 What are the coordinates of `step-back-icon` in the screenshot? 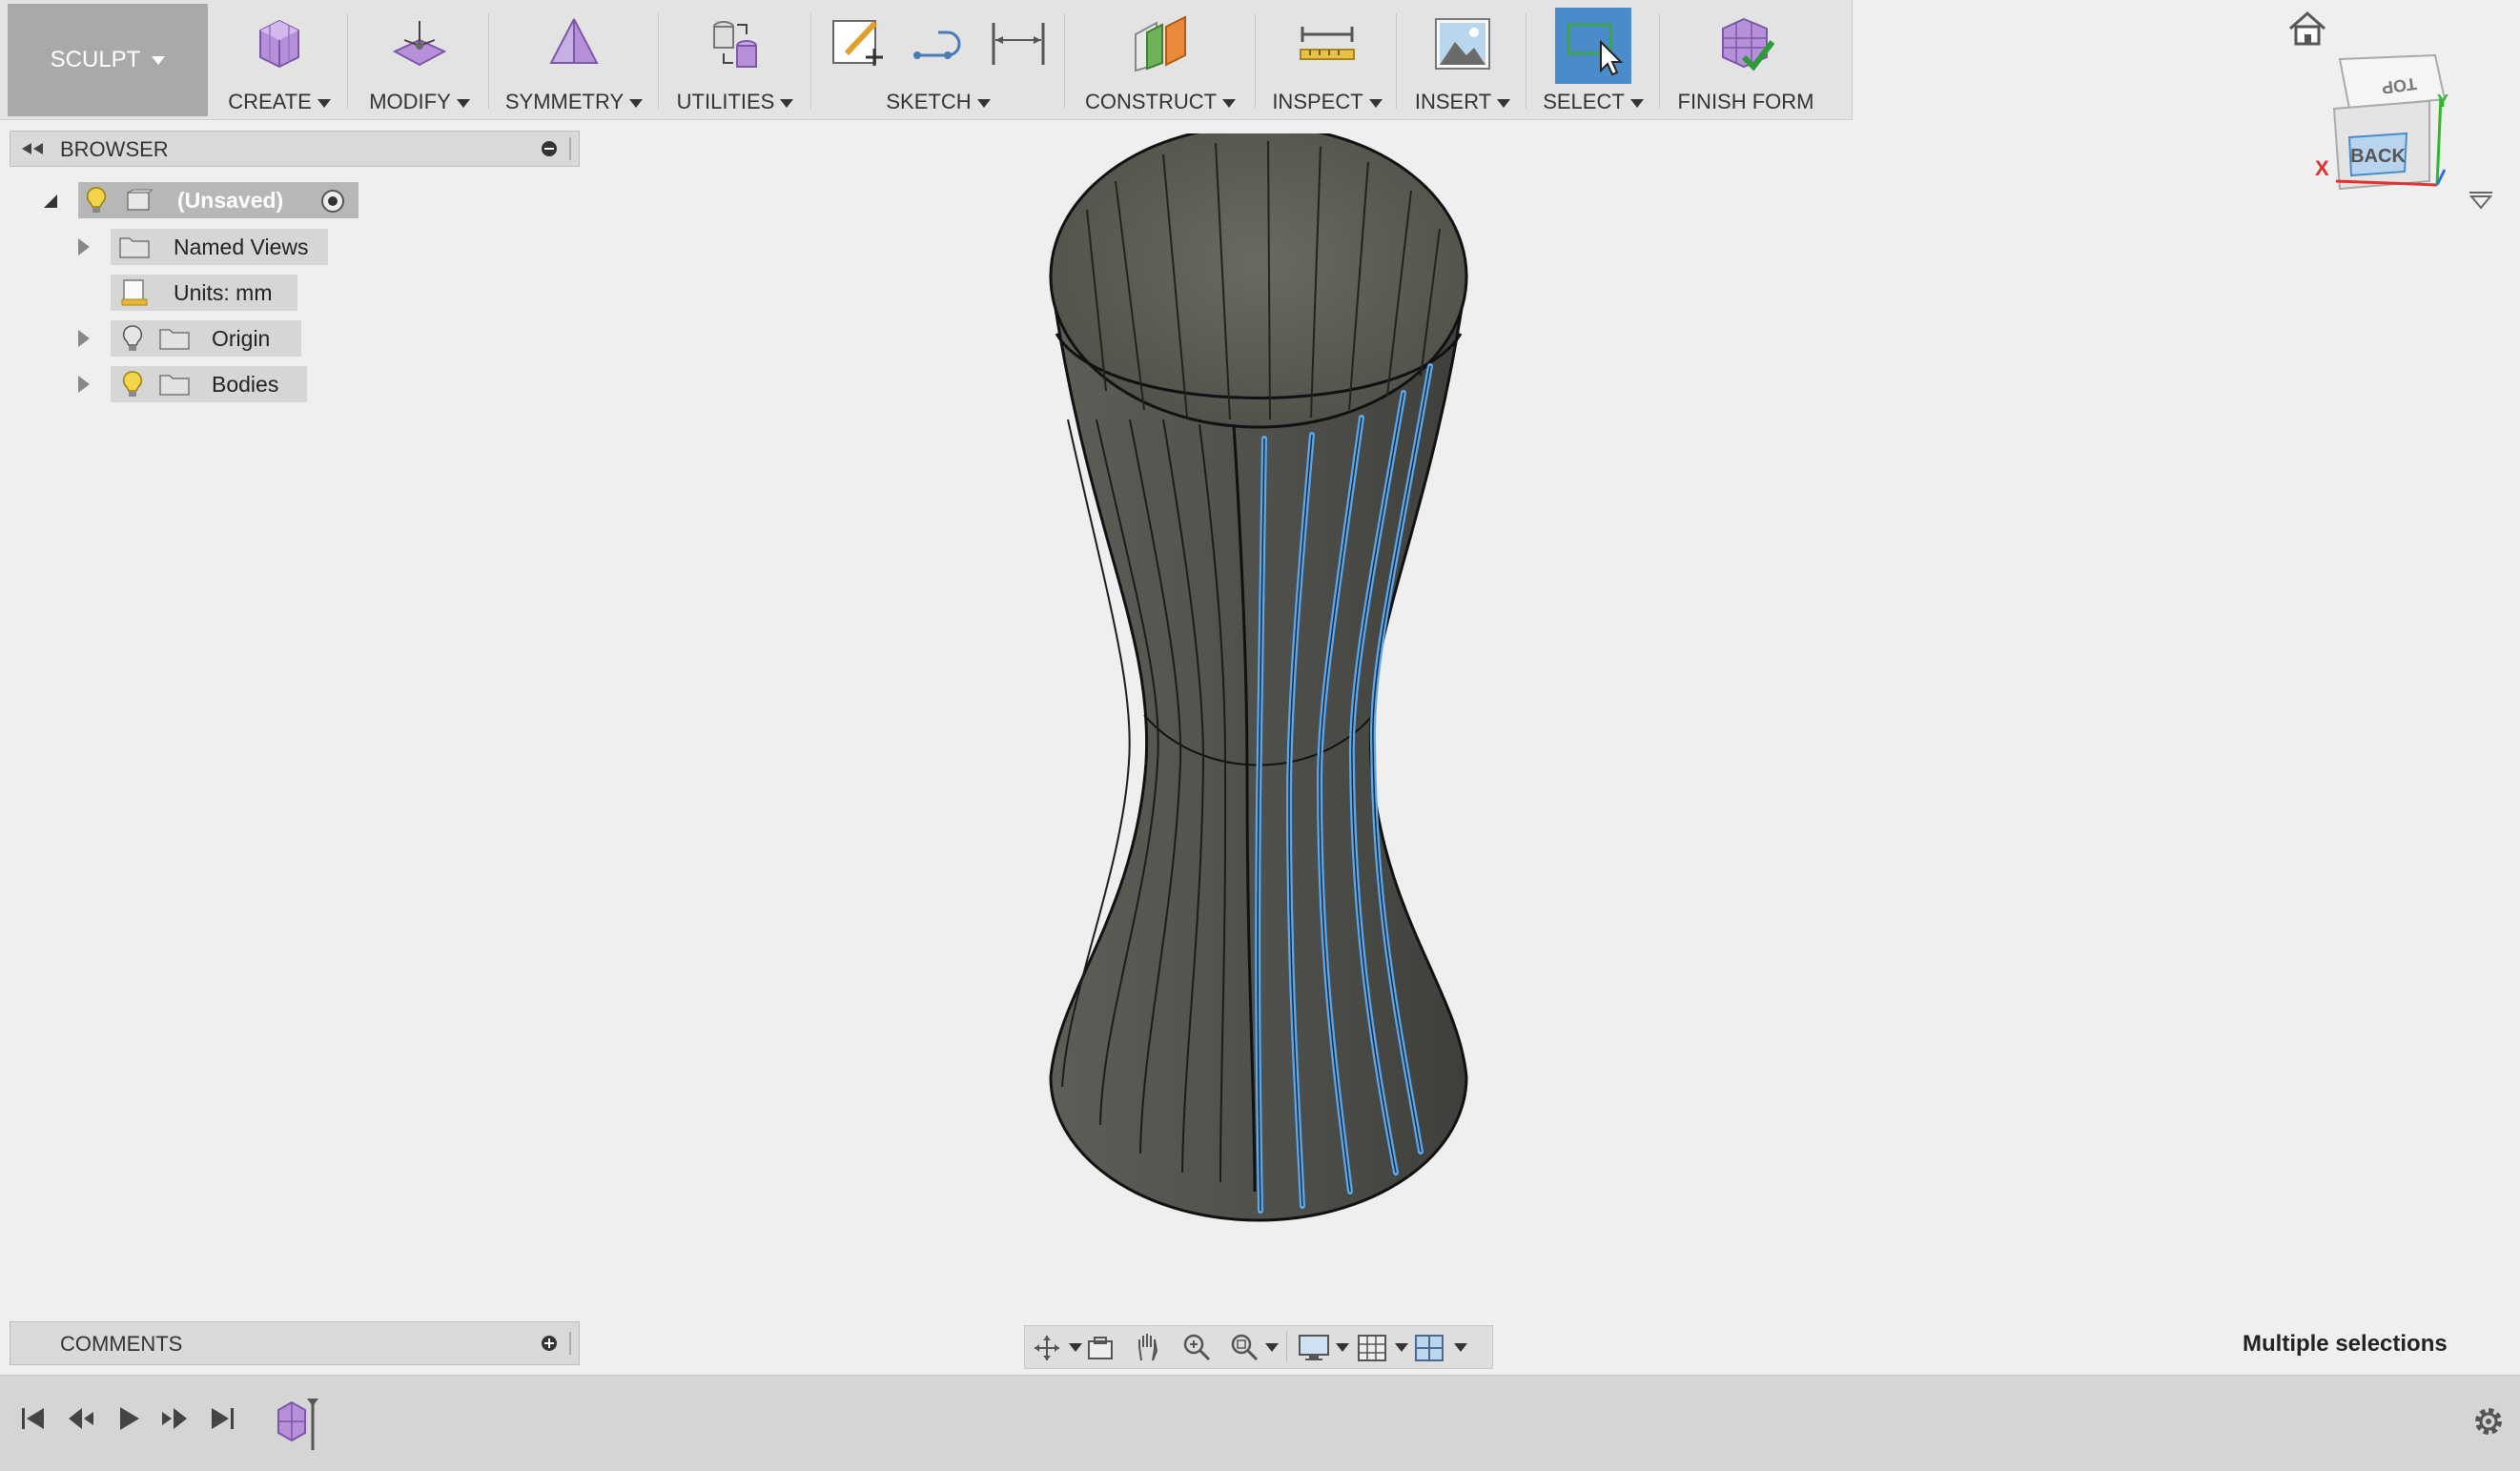 It's located at (81, 1419).